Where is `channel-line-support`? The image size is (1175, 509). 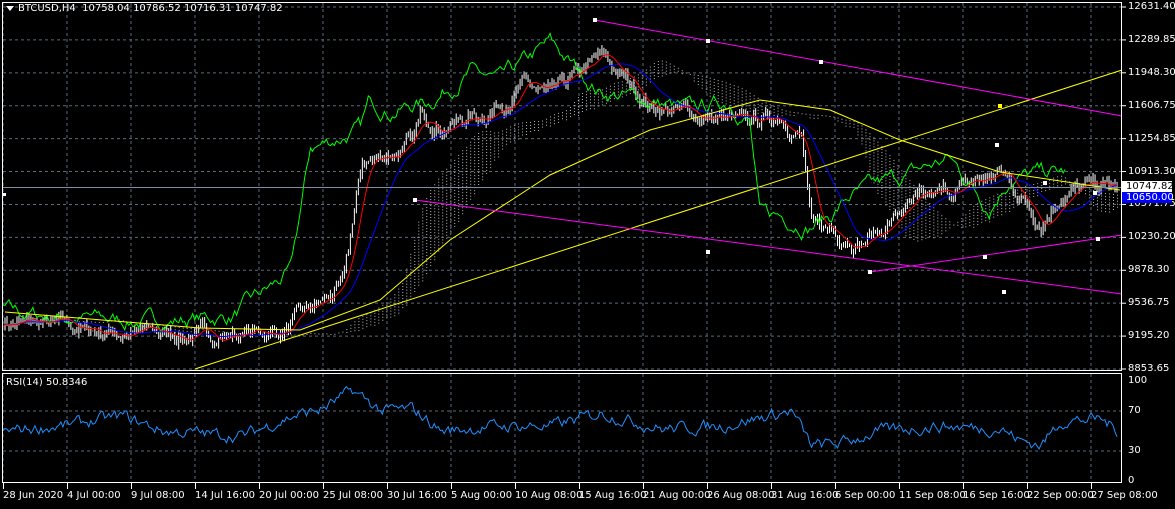 channel-line-support is located at coordinates (996, 253).